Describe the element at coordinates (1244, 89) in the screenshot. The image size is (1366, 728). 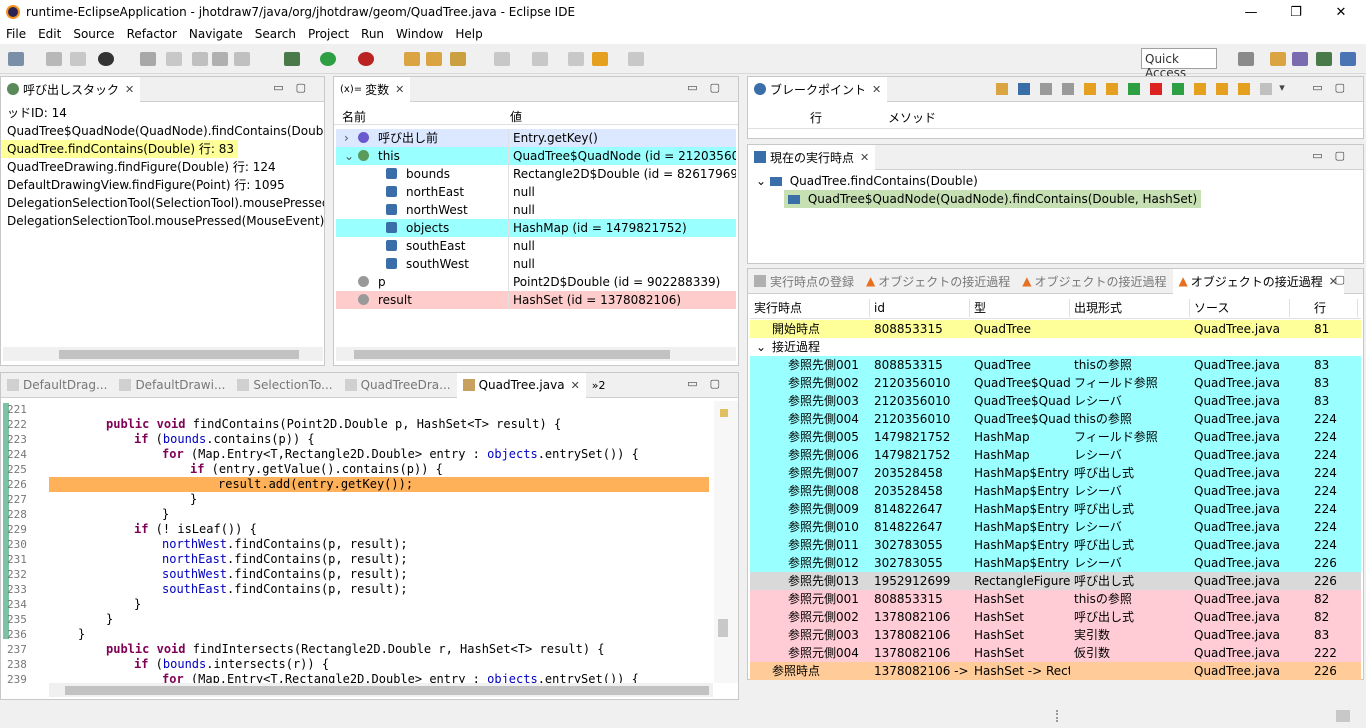
I see `step-filter-icon` at that location.